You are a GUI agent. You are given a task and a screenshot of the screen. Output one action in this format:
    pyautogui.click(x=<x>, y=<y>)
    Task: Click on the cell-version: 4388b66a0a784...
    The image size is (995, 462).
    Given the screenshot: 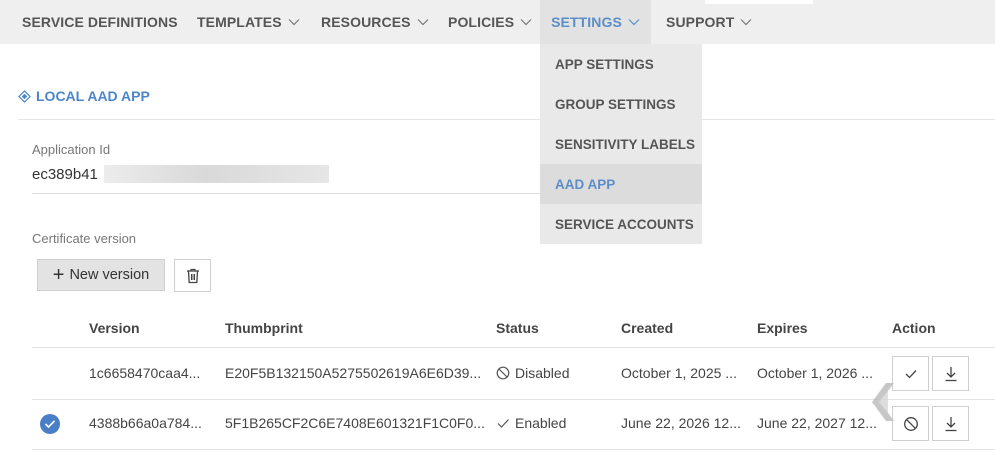 What is the action you would take?
    pyautogui.click(x=145, y=423)
    